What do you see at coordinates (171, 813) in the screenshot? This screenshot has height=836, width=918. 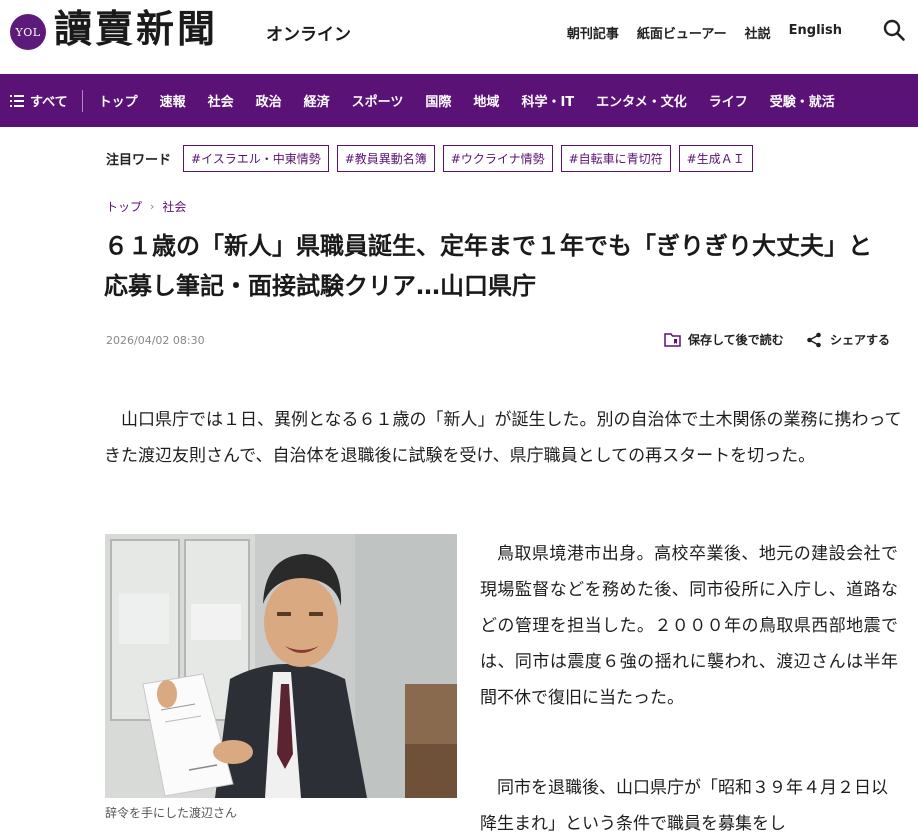 I see `photo-caption: 辞令を手にした渡辺さん` at bounding box center [171, 813].